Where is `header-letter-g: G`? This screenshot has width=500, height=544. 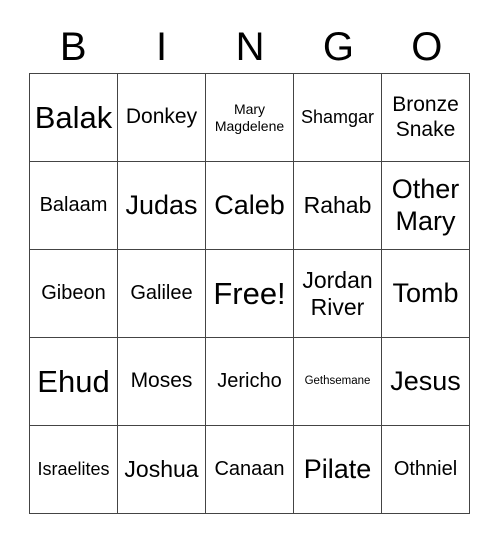
header-letter-g: G is located at coordinates (338, 47).